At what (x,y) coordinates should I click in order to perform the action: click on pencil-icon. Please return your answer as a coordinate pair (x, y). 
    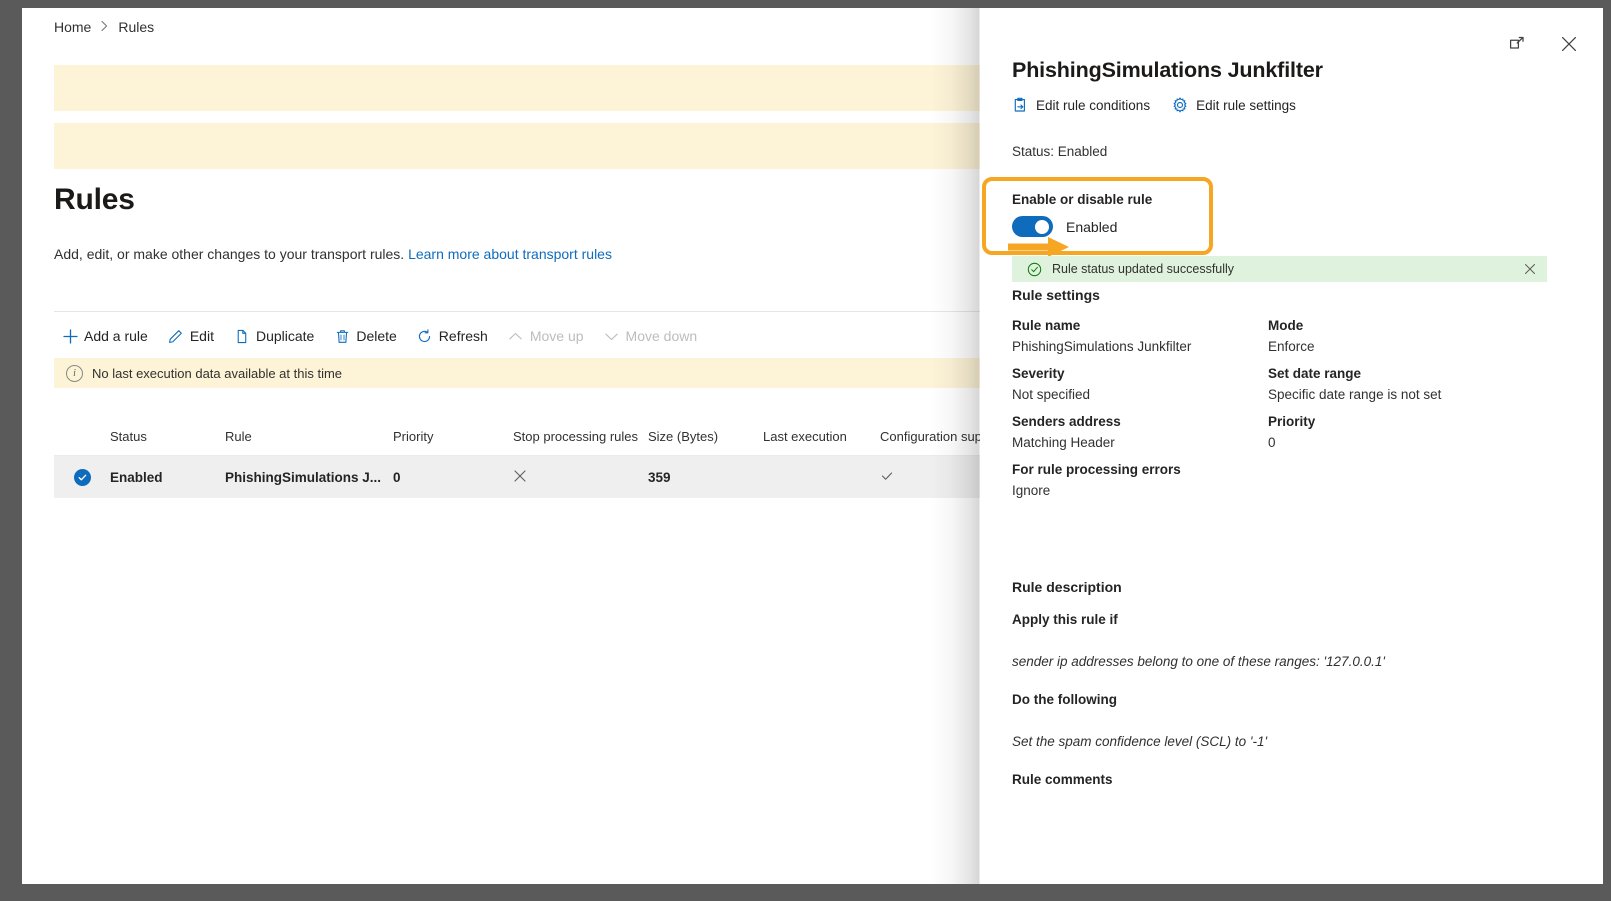
    Looking at the image, I should click on (176, 336).